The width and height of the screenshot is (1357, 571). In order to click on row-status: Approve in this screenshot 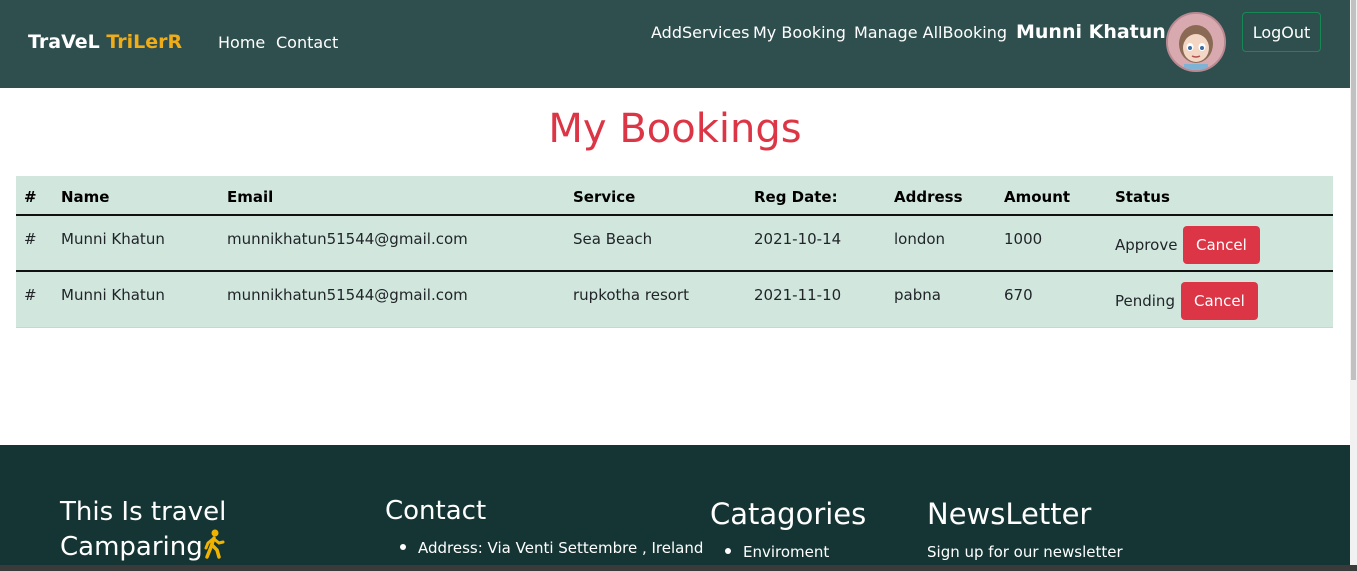, I will do `click(1146, 245)`.